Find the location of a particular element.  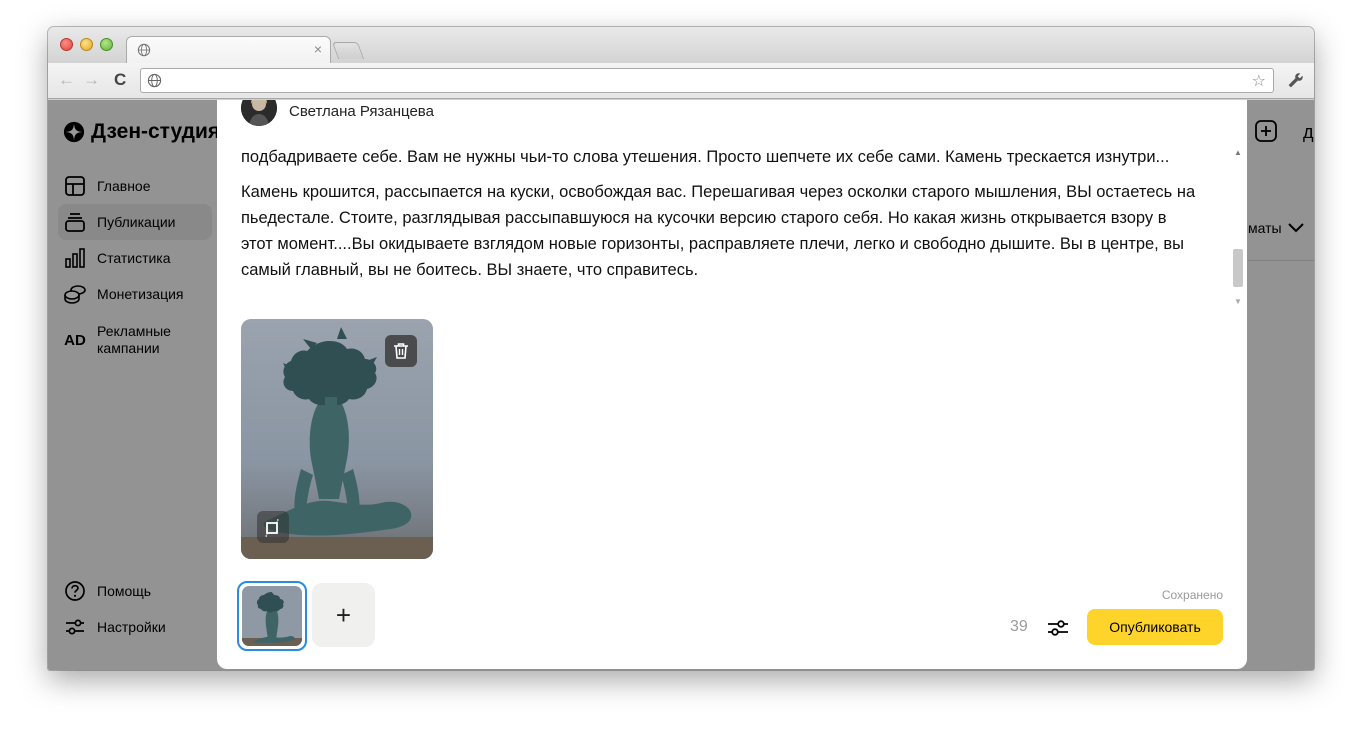

browser-toolbar: ← → C ☆ is located at coordinates (681, 81).